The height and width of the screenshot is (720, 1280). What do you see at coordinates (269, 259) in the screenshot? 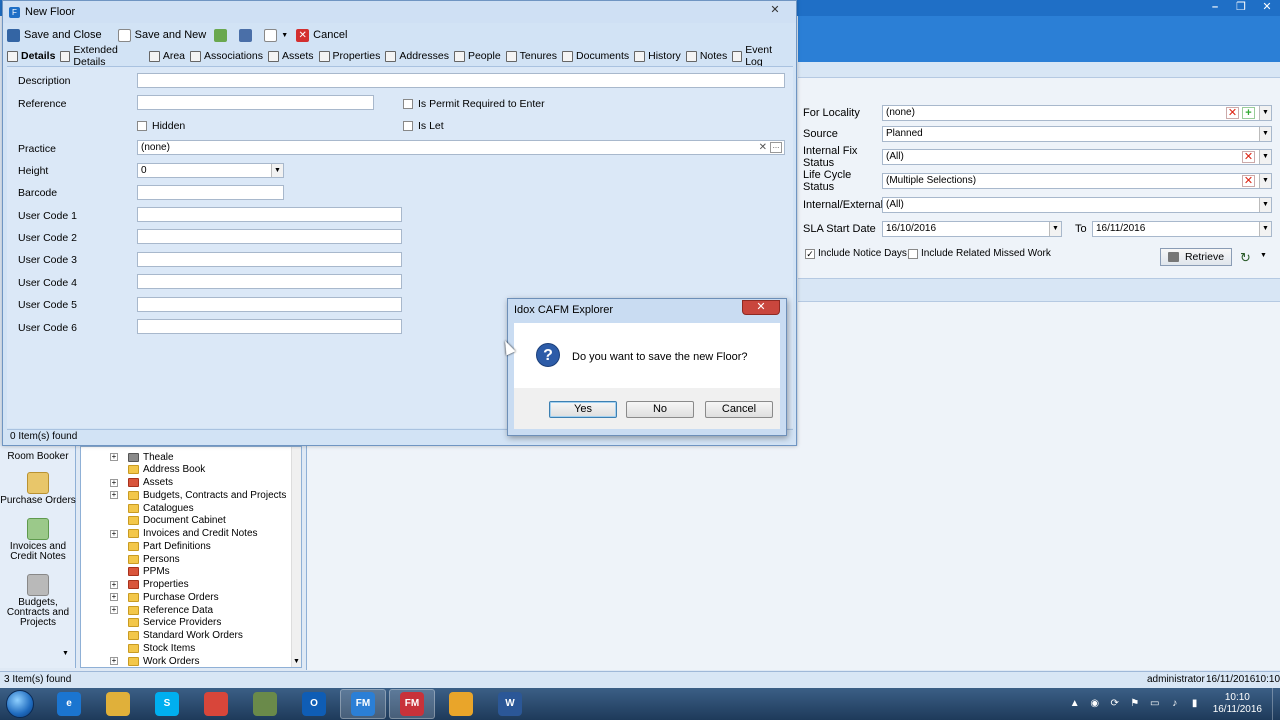
I see `user-code-3-input` at bounding box center [269, 259].